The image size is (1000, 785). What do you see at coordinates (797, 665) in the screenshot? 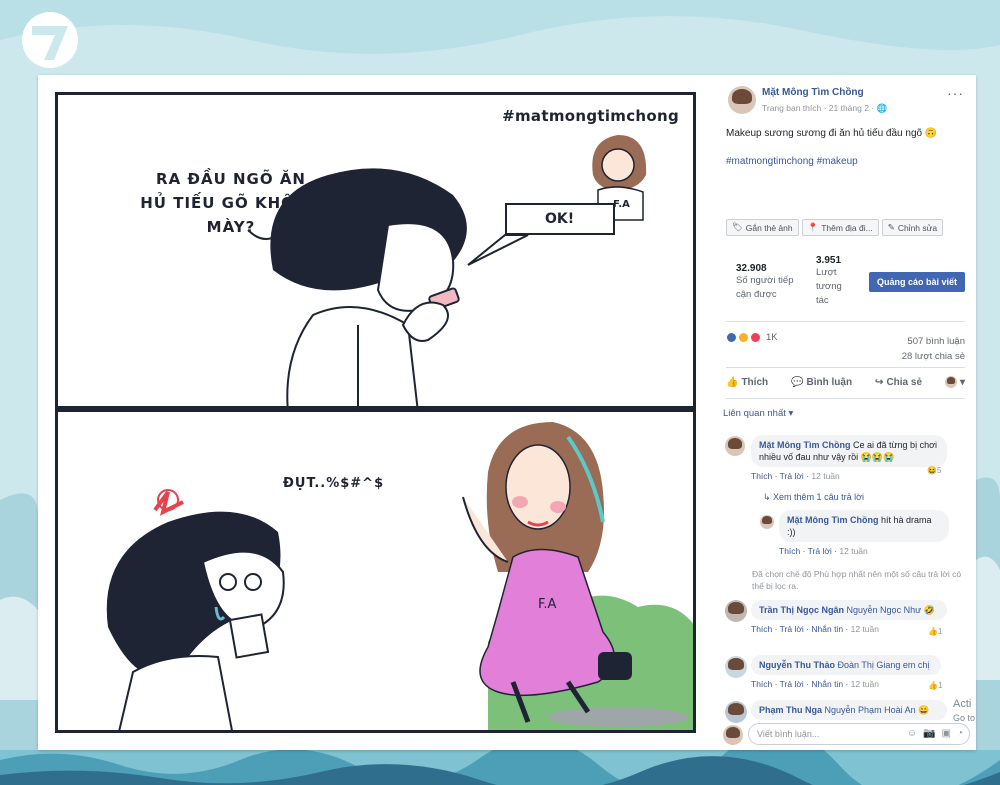
I see `comment-author: Nguyễn Thu Thảo` at bounding box center [797, 665].